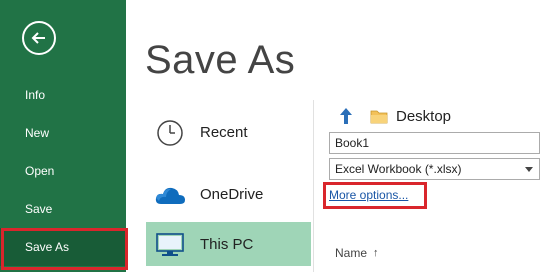 This screenshot has height=272, width=549. I want to click on up-arrow-icon, so click(346, 116).